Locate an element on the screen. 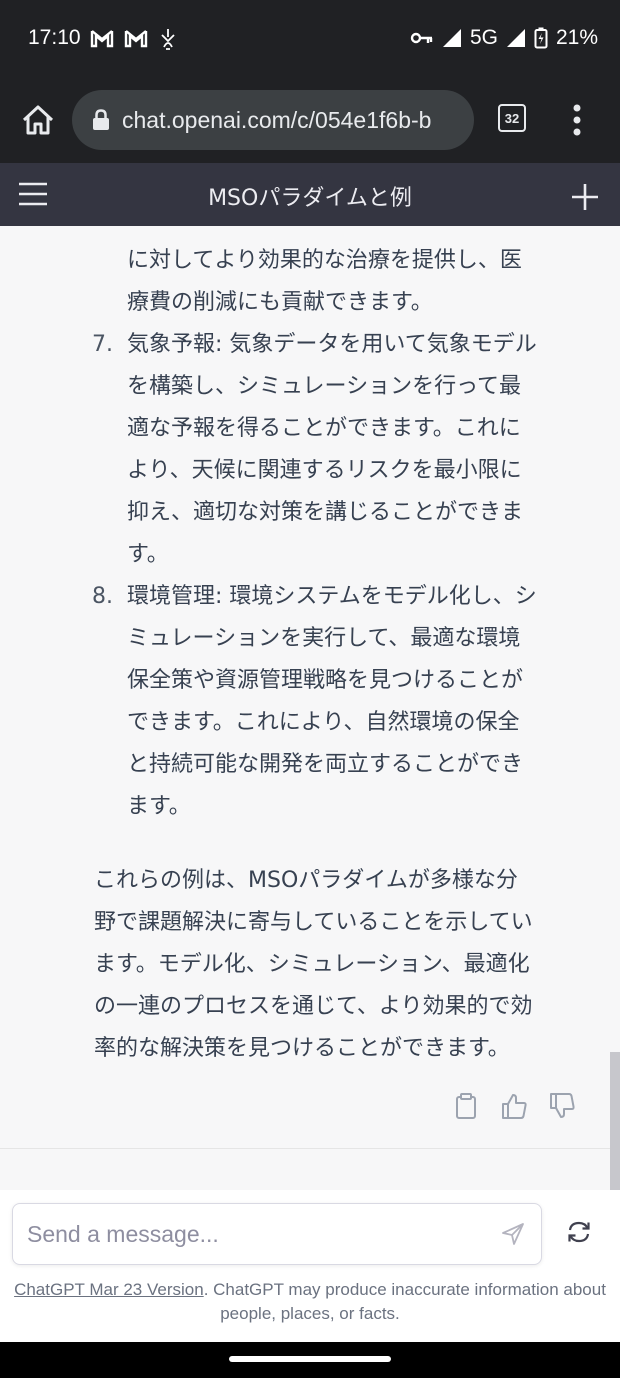  list-item-number: 8. is located at coordinates (102, 596).